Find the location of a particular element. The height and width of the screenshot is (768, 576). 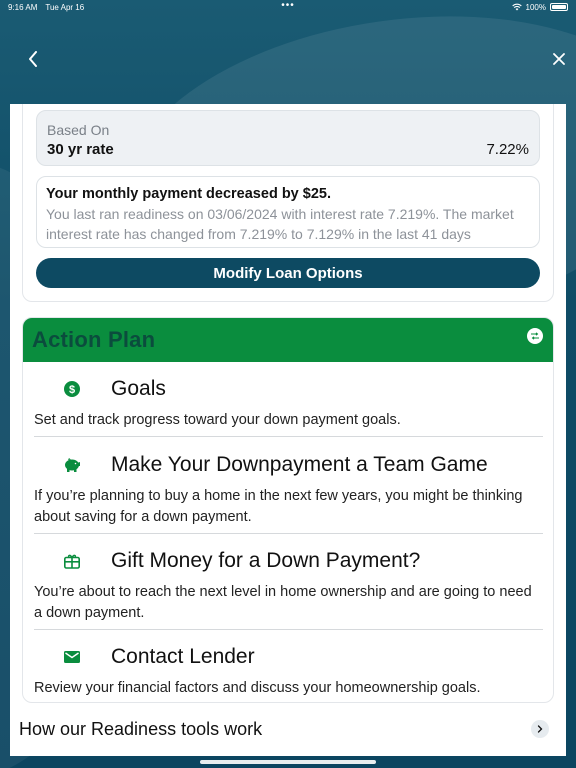

close-icon is located at coordinates (559, 59).